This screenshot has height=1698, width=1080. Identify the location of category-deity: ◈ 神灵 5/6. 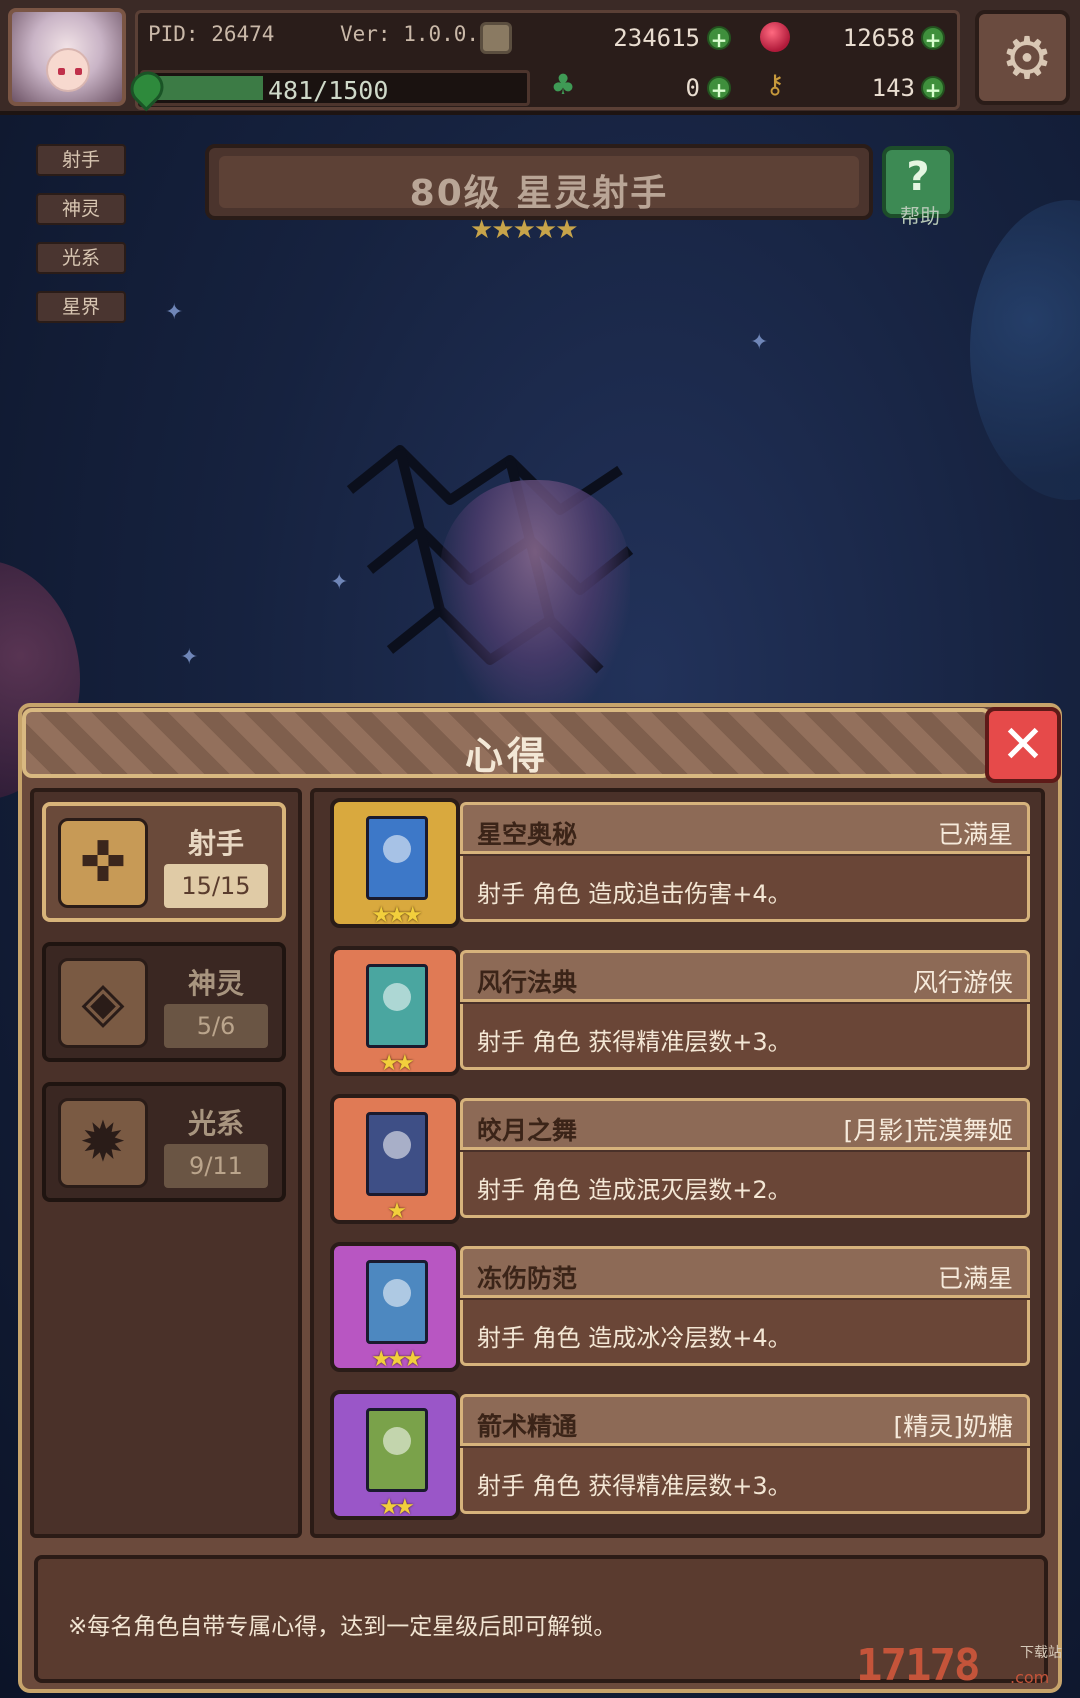
(164, 1002).